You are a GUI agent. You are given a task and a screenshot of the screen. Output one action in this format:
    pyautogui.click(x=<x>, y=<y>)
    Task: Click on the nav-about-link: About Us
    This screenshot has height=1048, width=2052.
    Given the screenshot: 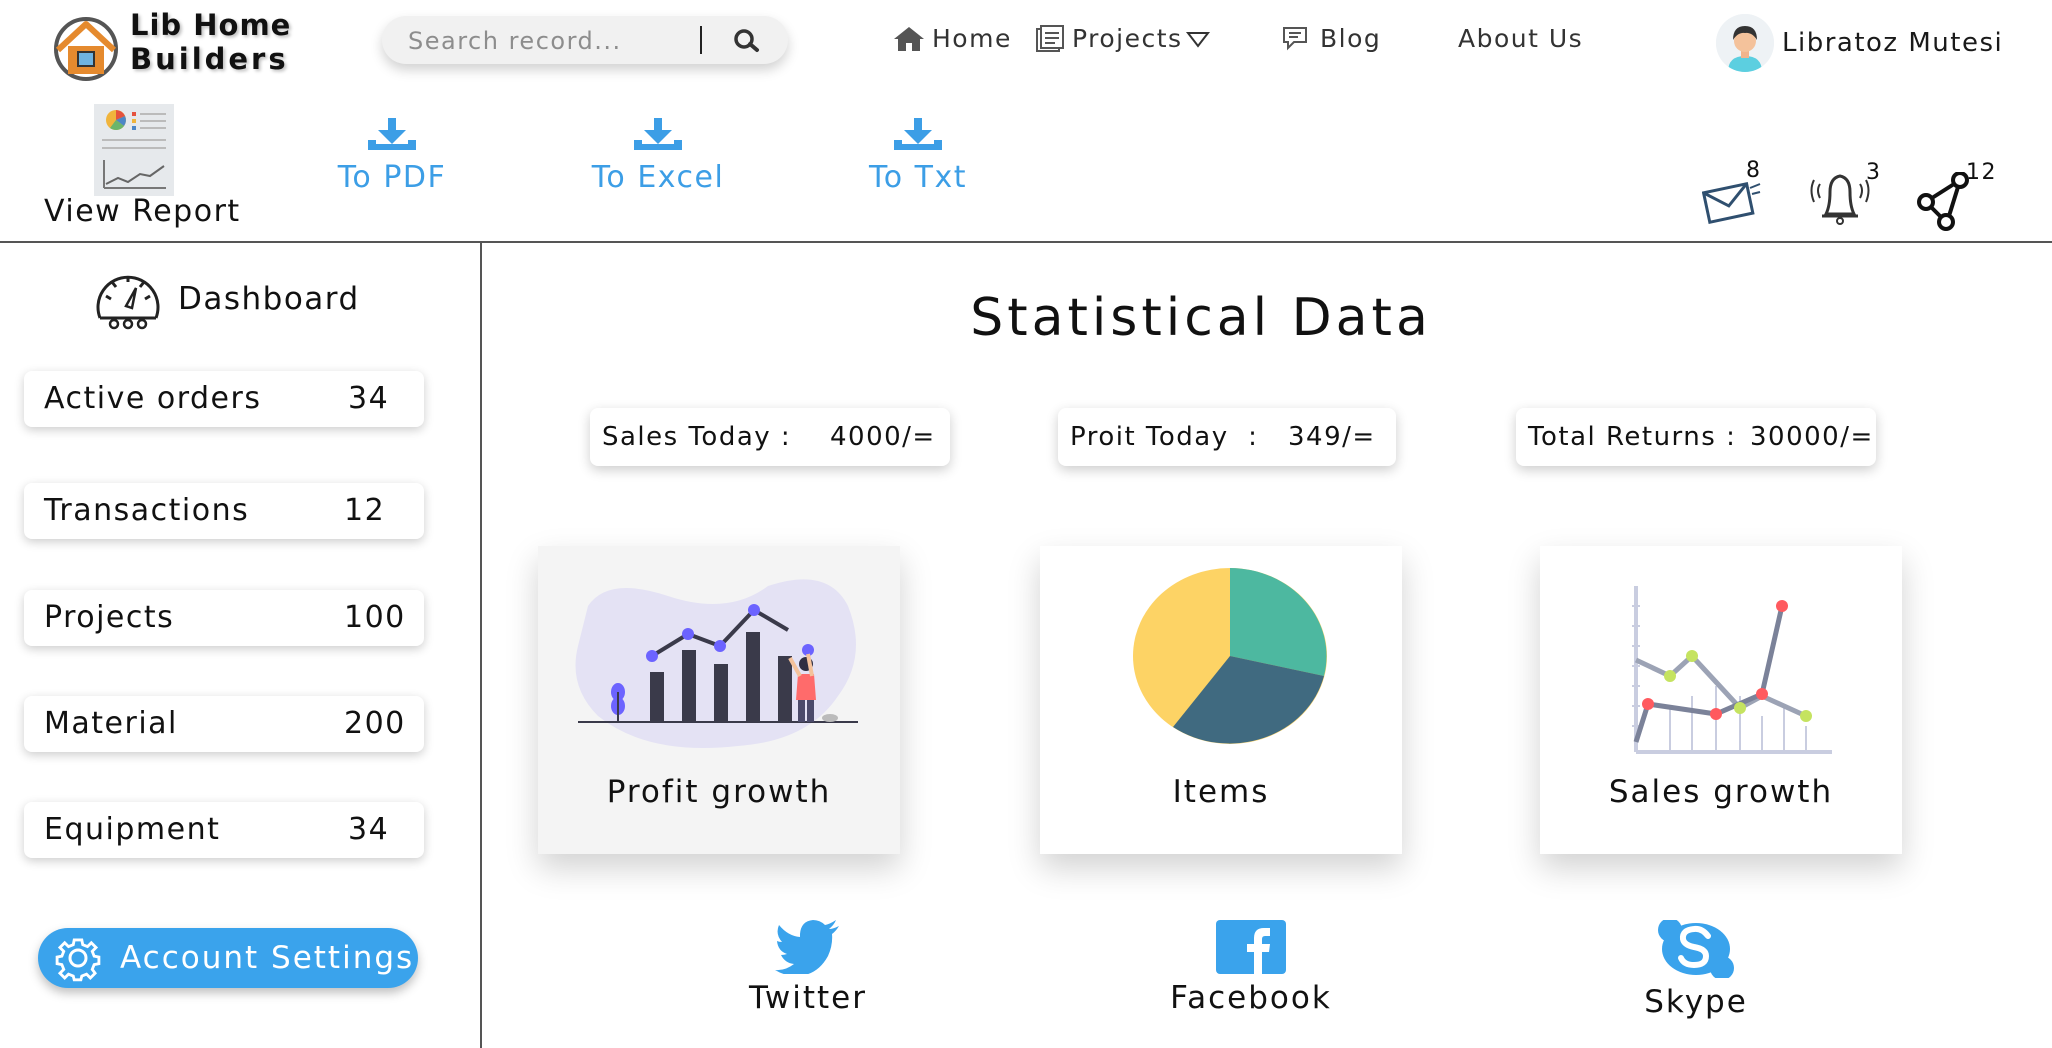 What is the action you would take?
    pyautogui.click(x=1520, y=38)
    